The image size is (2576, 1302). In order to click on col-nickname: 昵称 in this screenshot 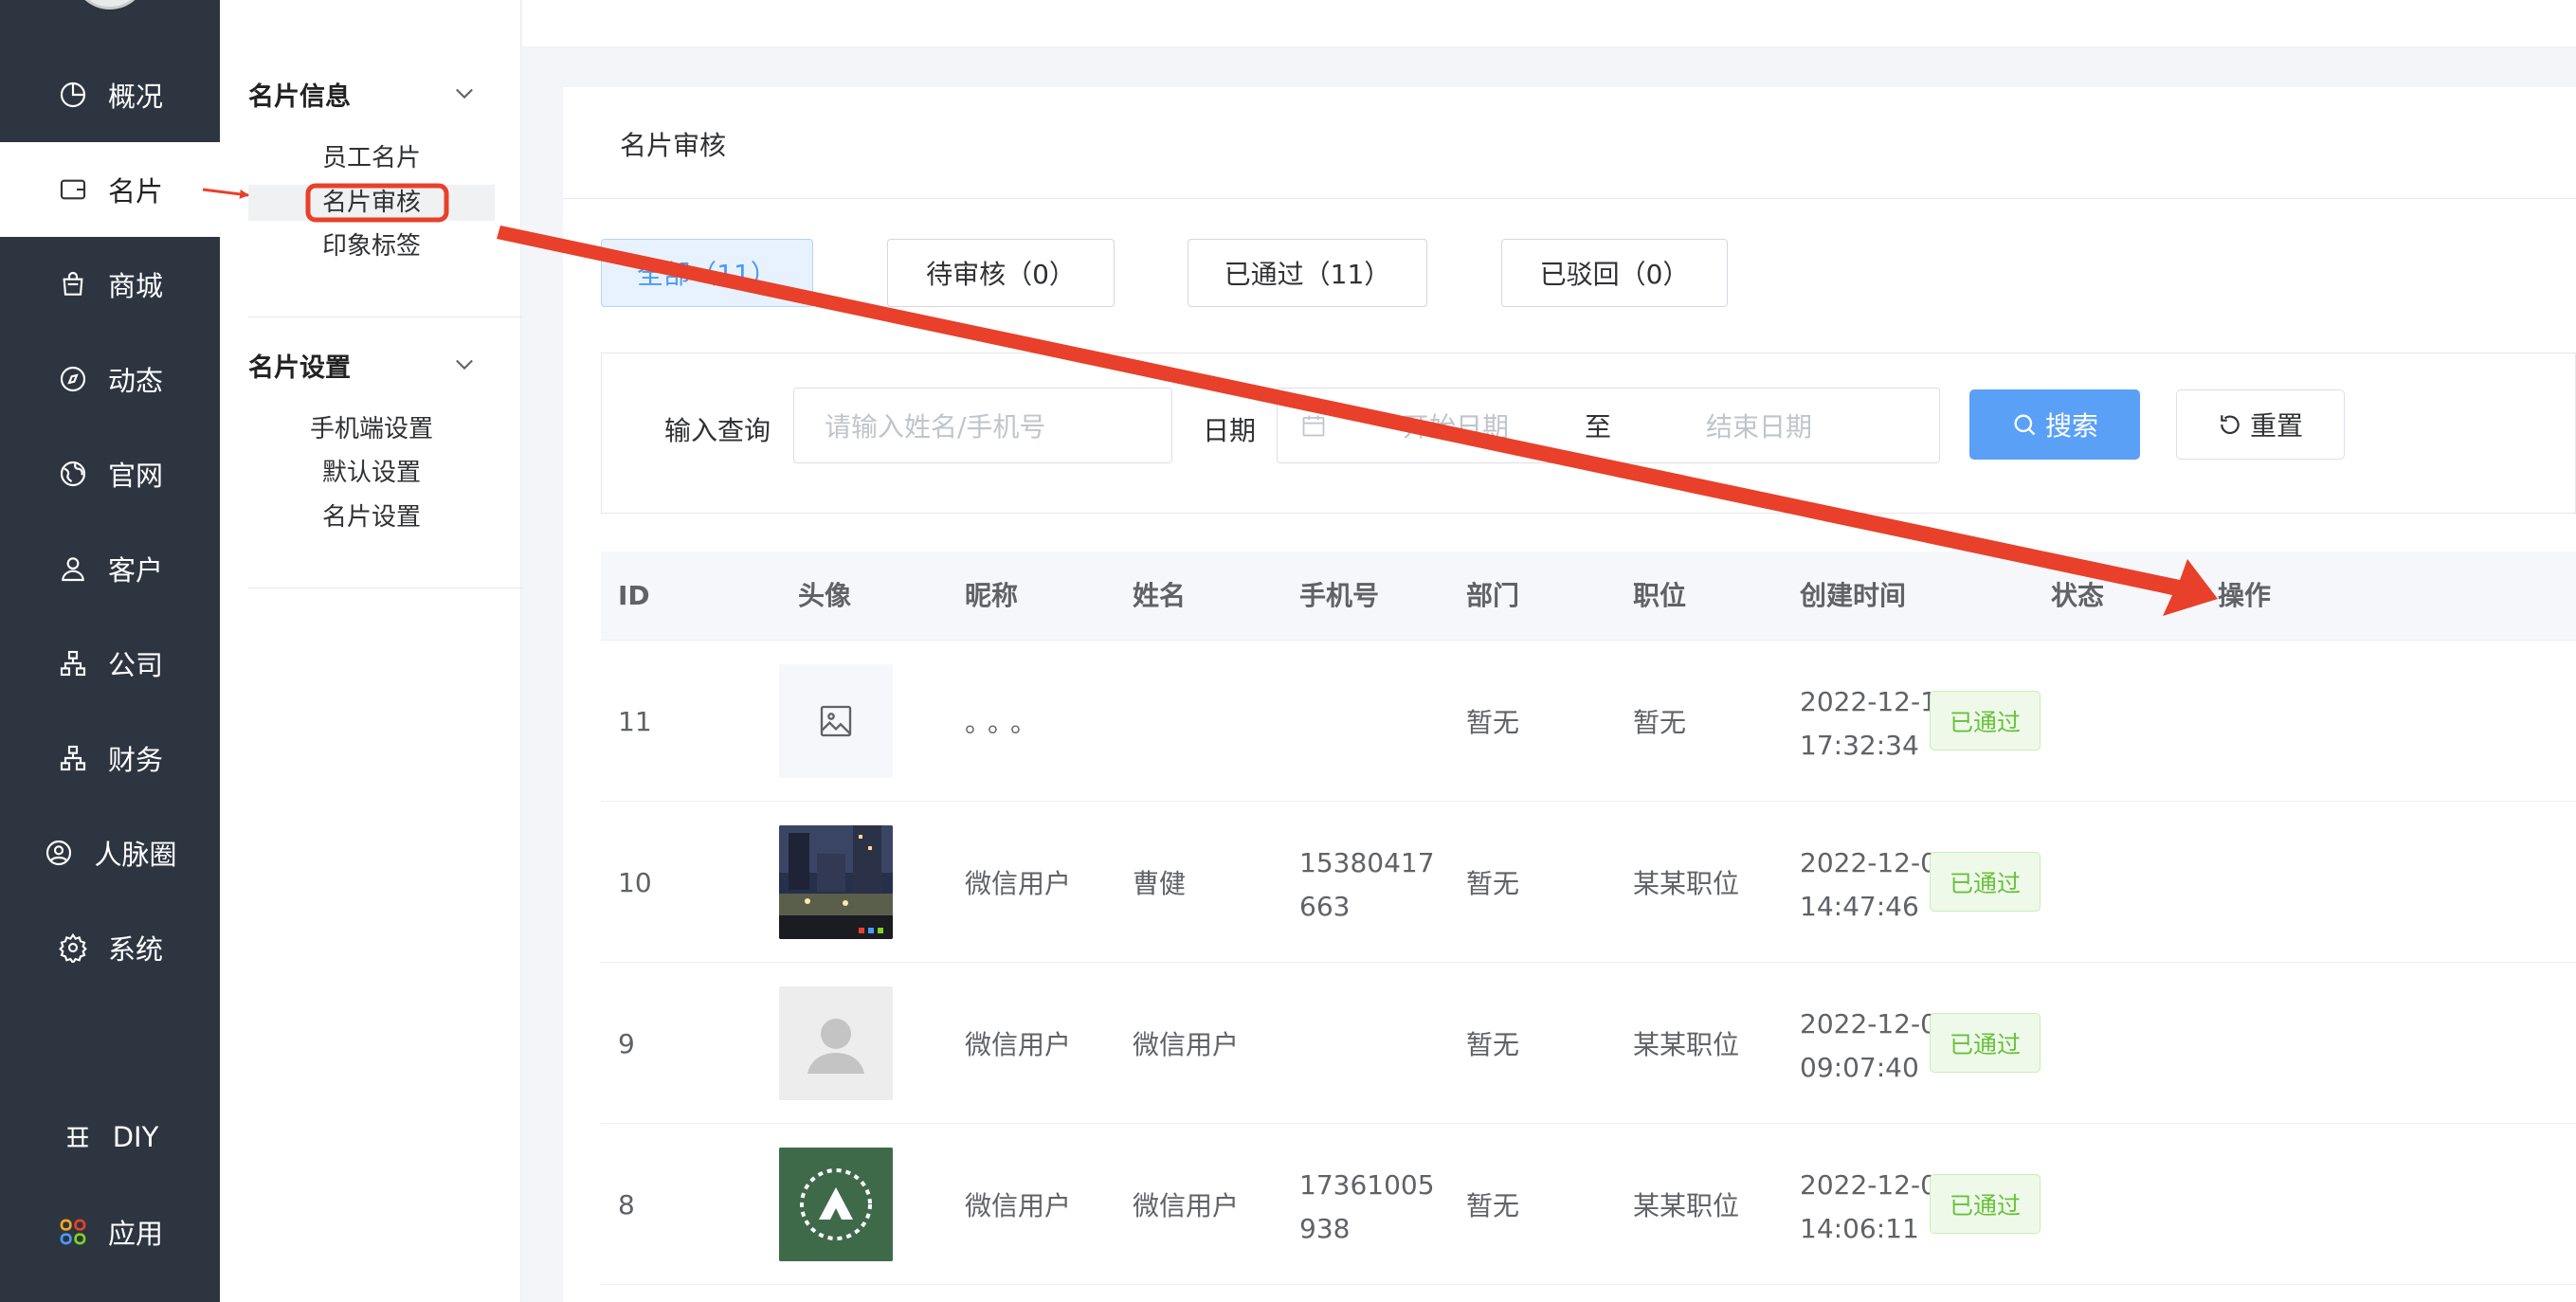, I will do `click(992, 595)`.